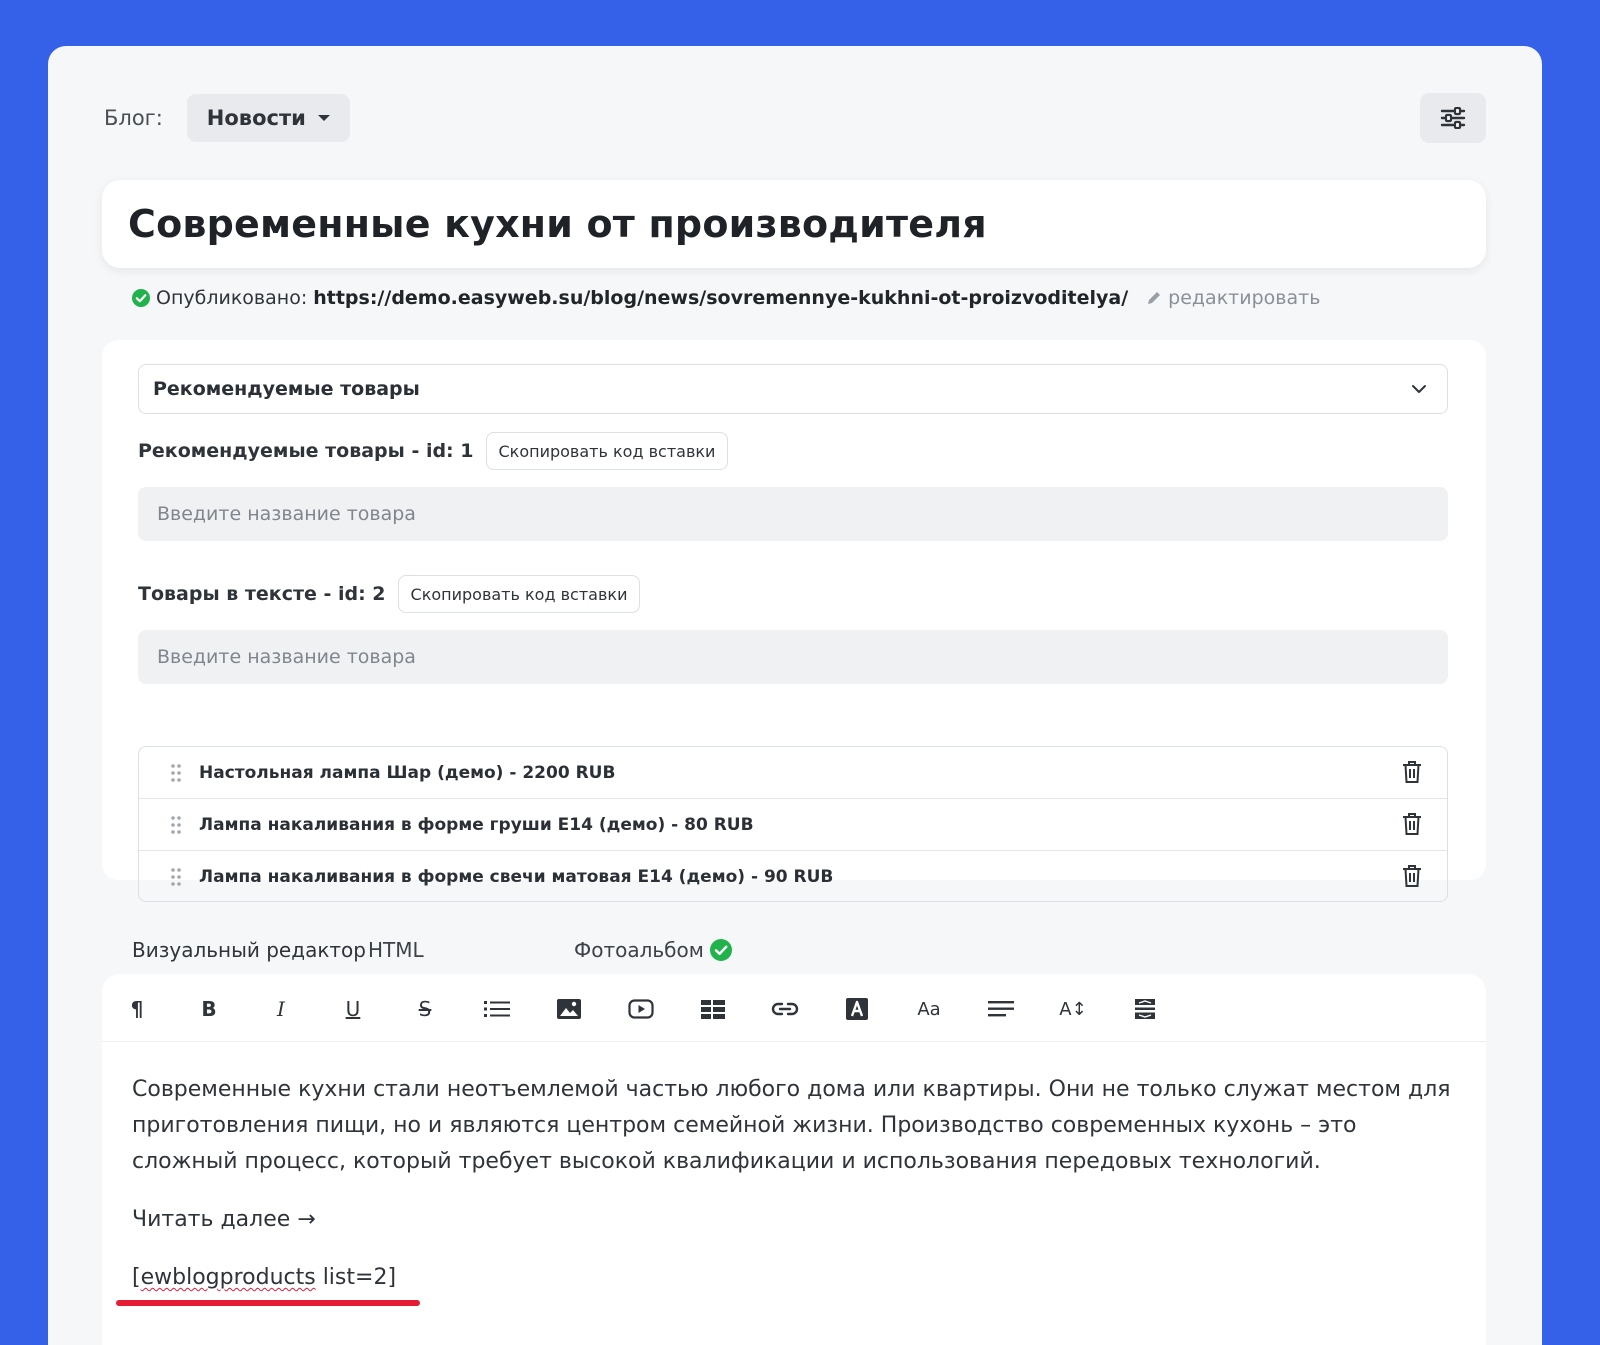 The height and width of the screenshot is (1345, 1600). Describe the element at coordinates (607, 451) in the screenshot. I see `copy-code-button-1: Скопировать код вставки` at that location.